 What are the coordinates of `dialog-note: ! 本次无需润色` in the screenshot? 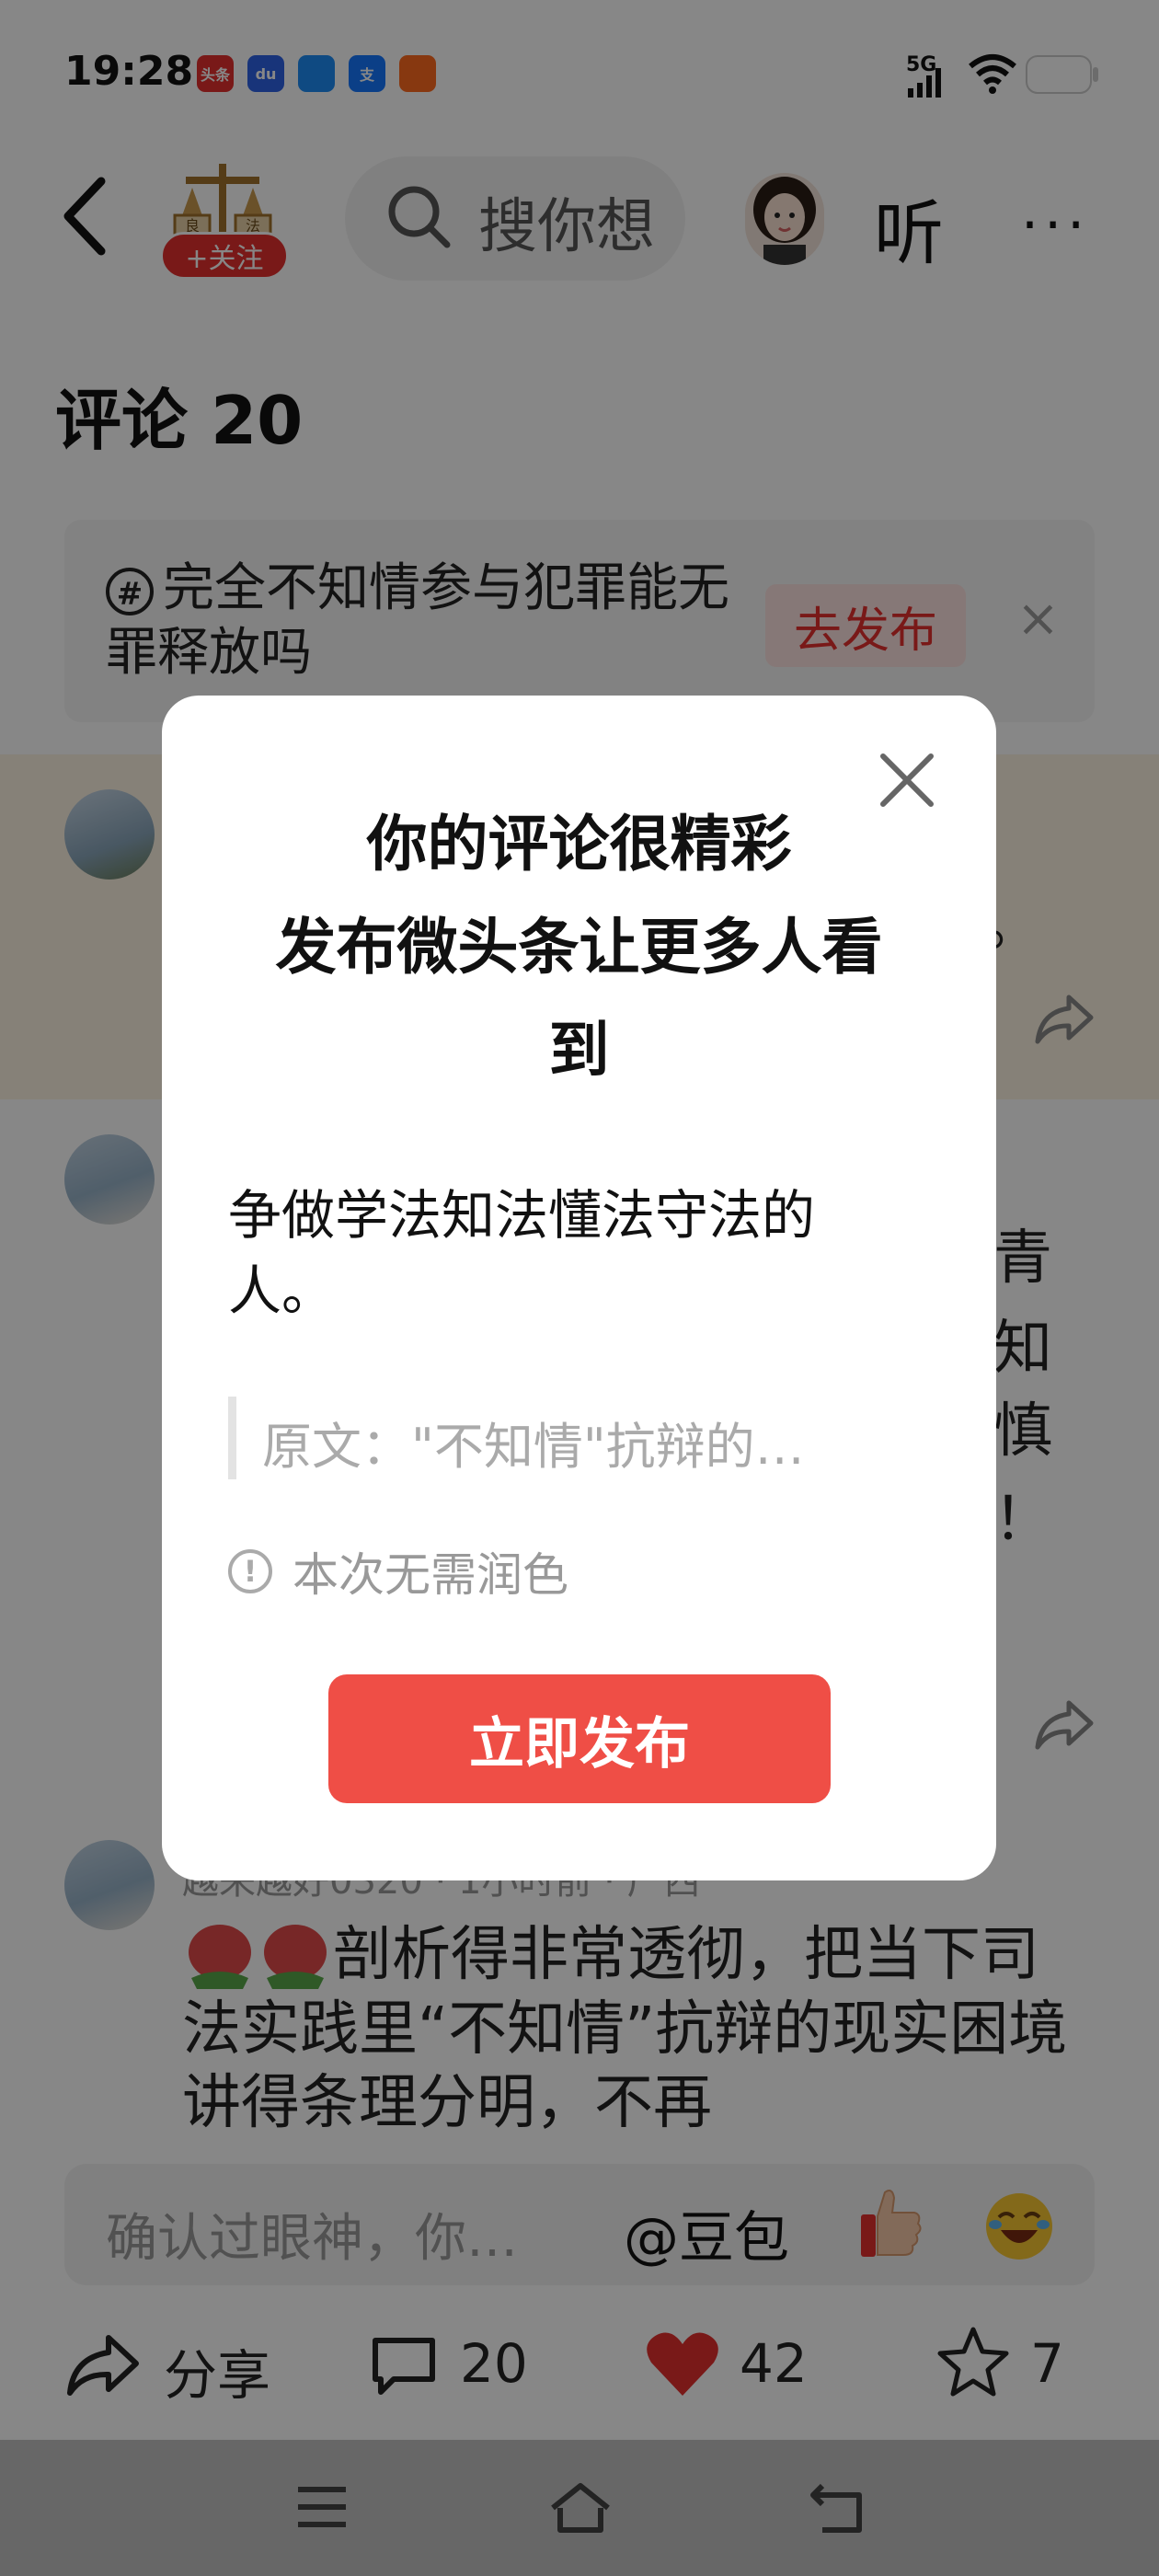 It's located at (398, 1571).